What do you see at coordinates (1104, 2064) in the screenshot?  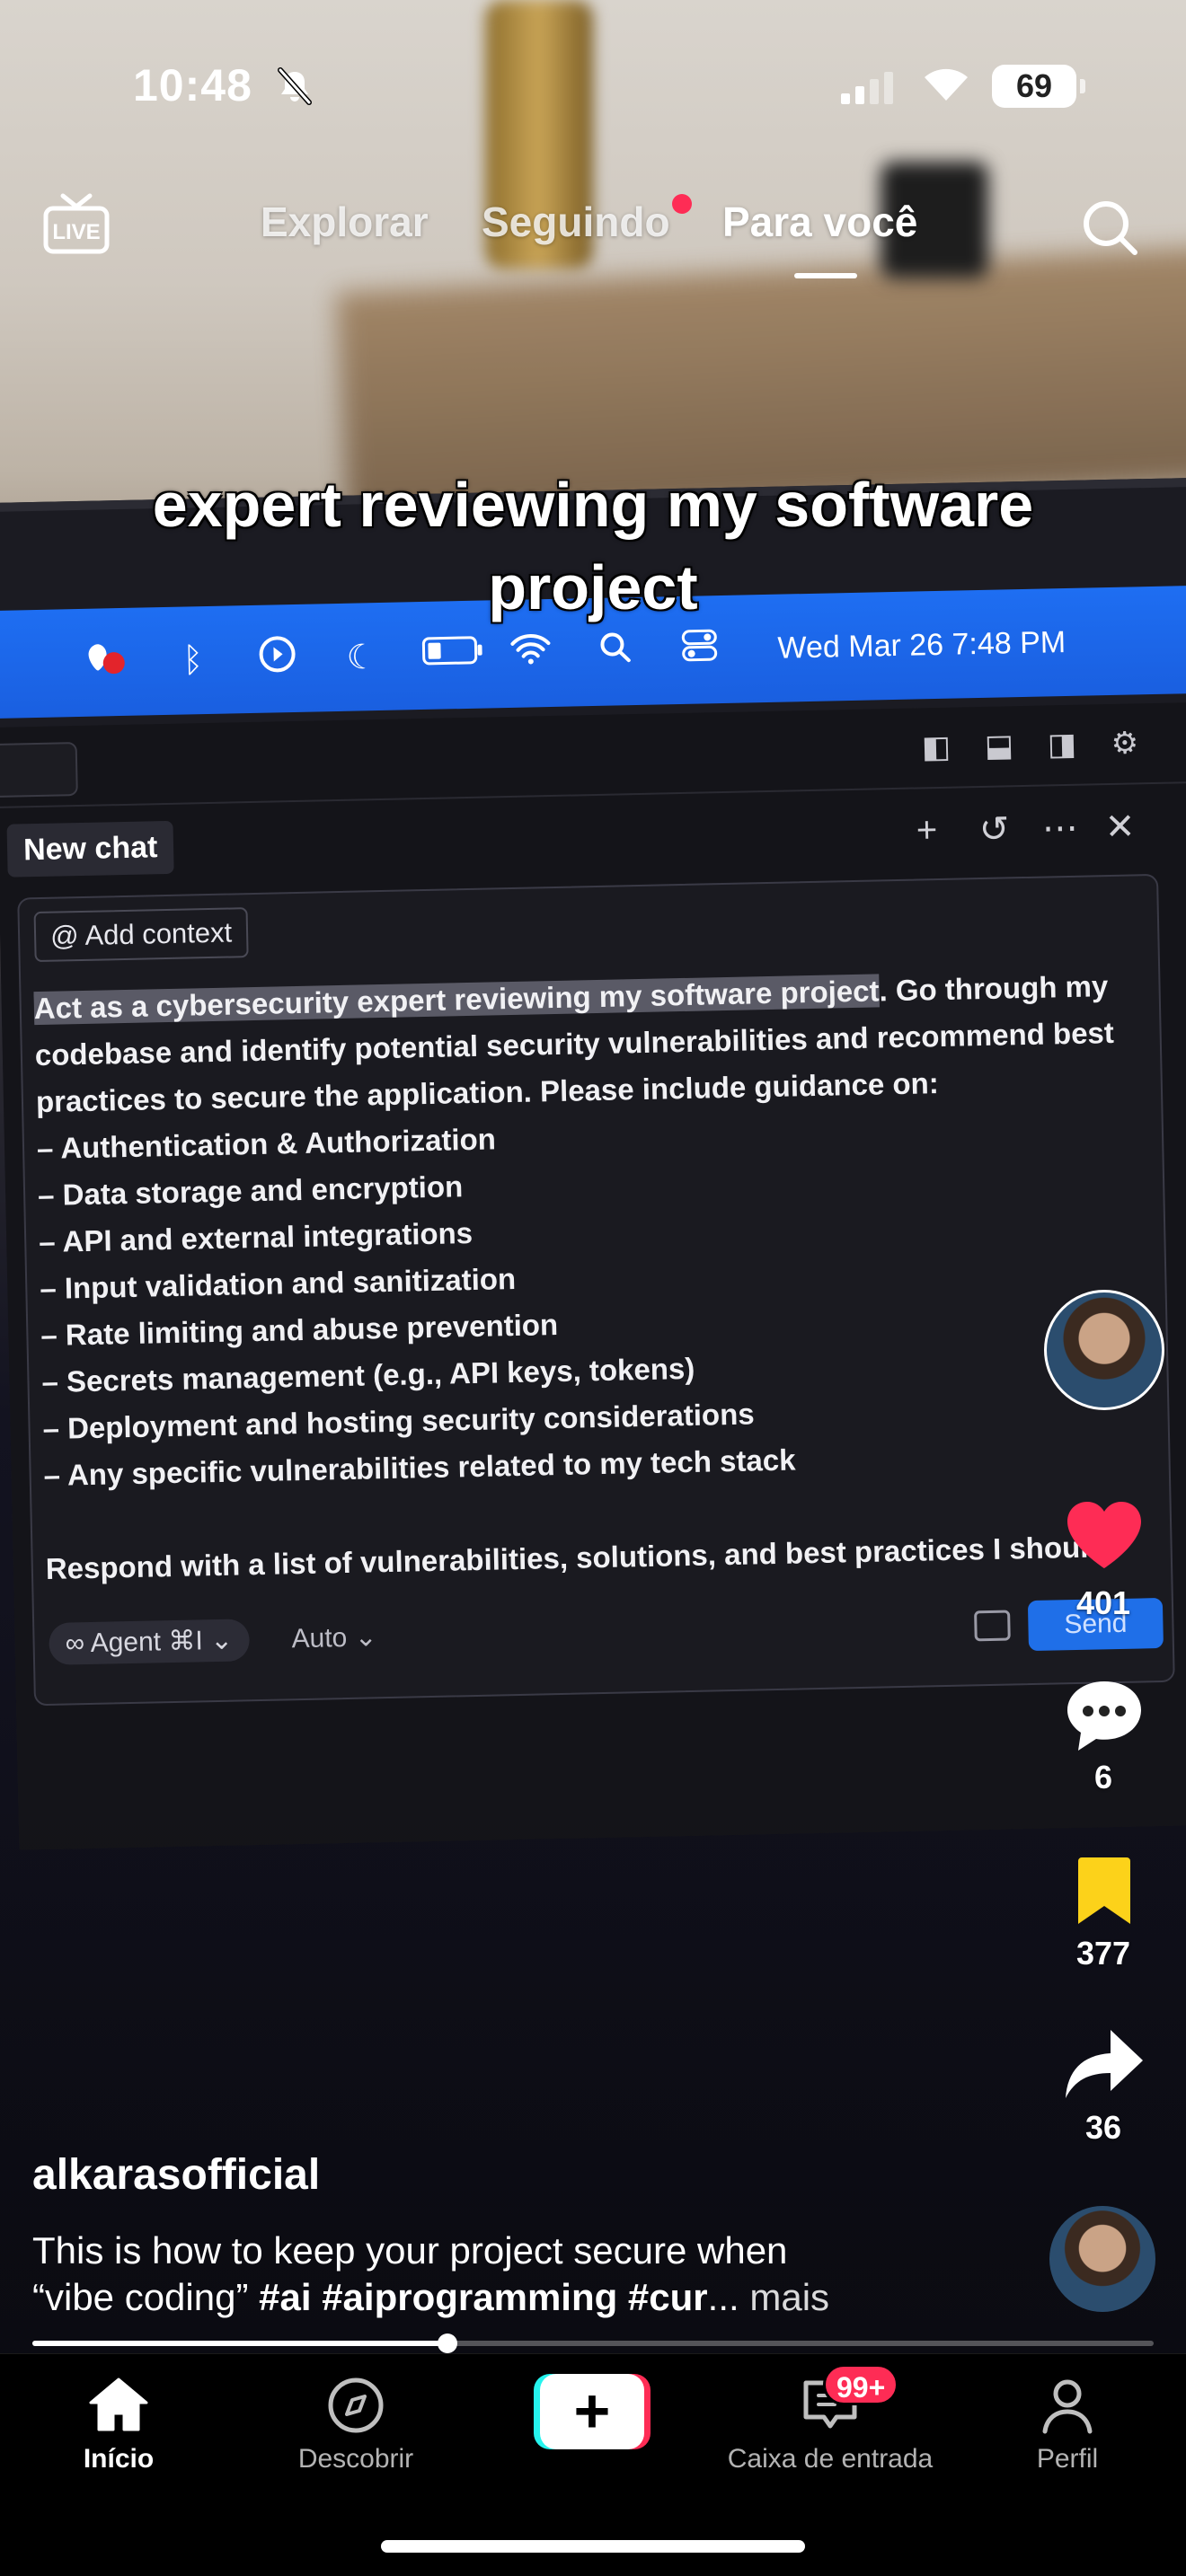 I see `share-icon` at bounding box center [1104, 2064].